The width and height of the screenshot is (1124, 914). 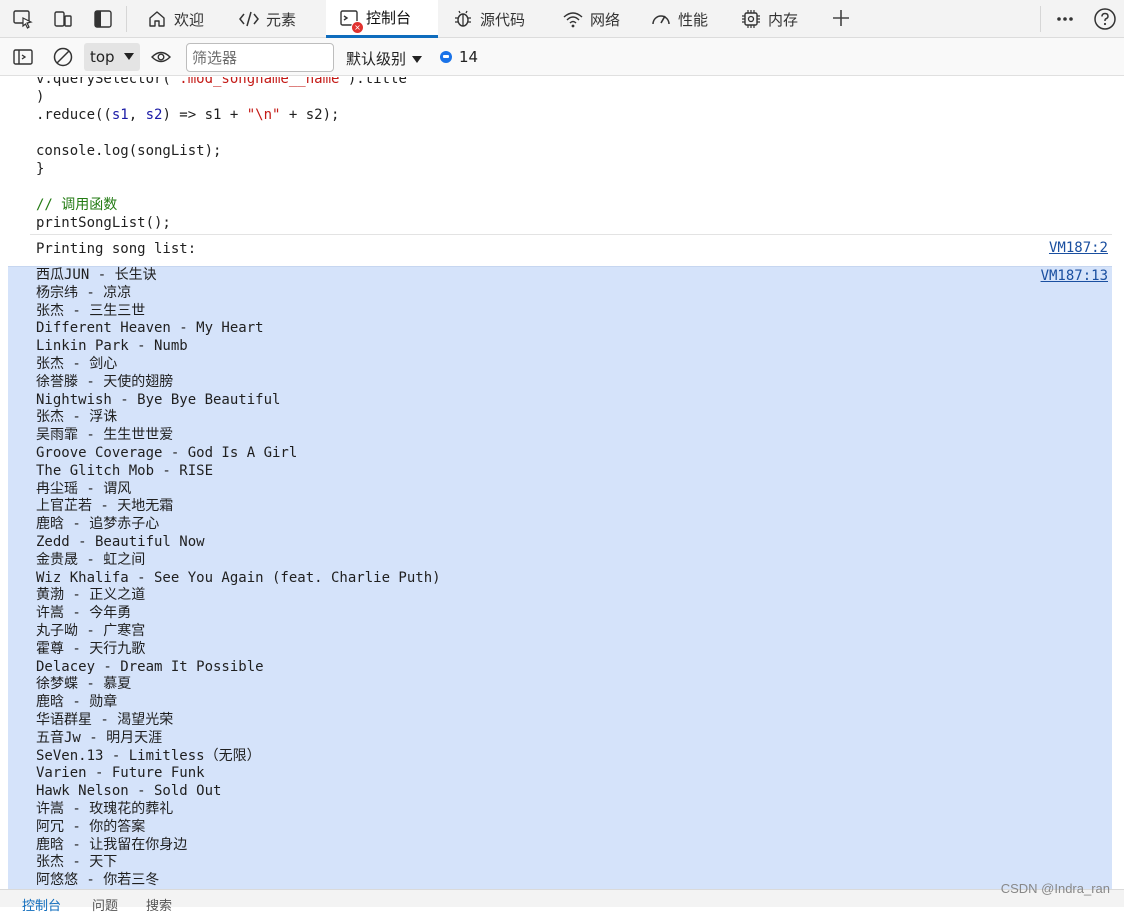 What do you see at coordinates (120, 773) in the screenshot?
I see `song-line: Varien - Future Funk` at bounding box center [120, 773].